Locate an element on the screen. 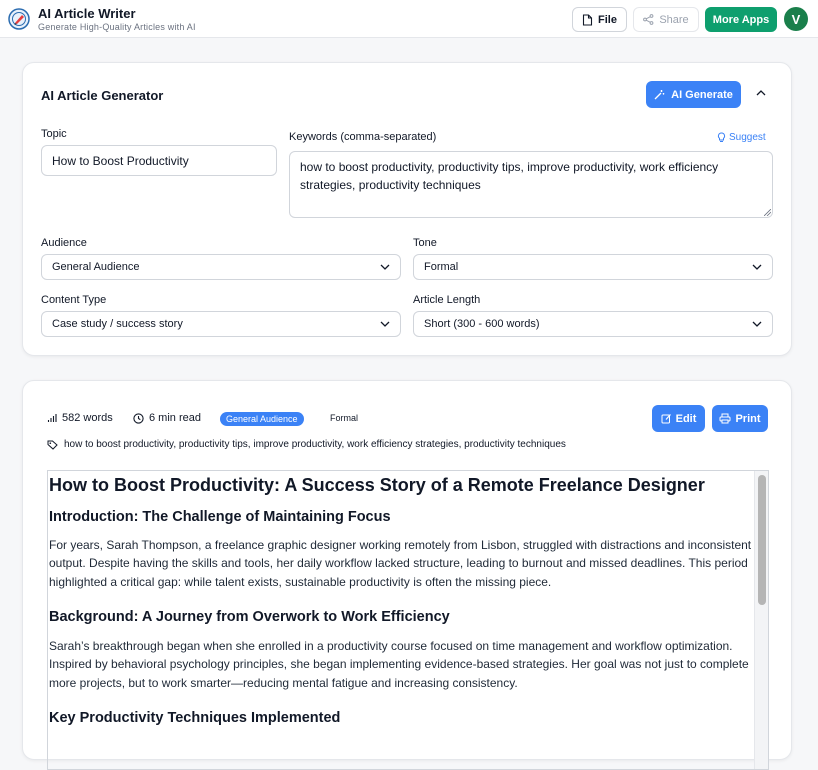 This screenshot has height=770, width=818. read-time: 6 min read is located at coordinates (167, 418).